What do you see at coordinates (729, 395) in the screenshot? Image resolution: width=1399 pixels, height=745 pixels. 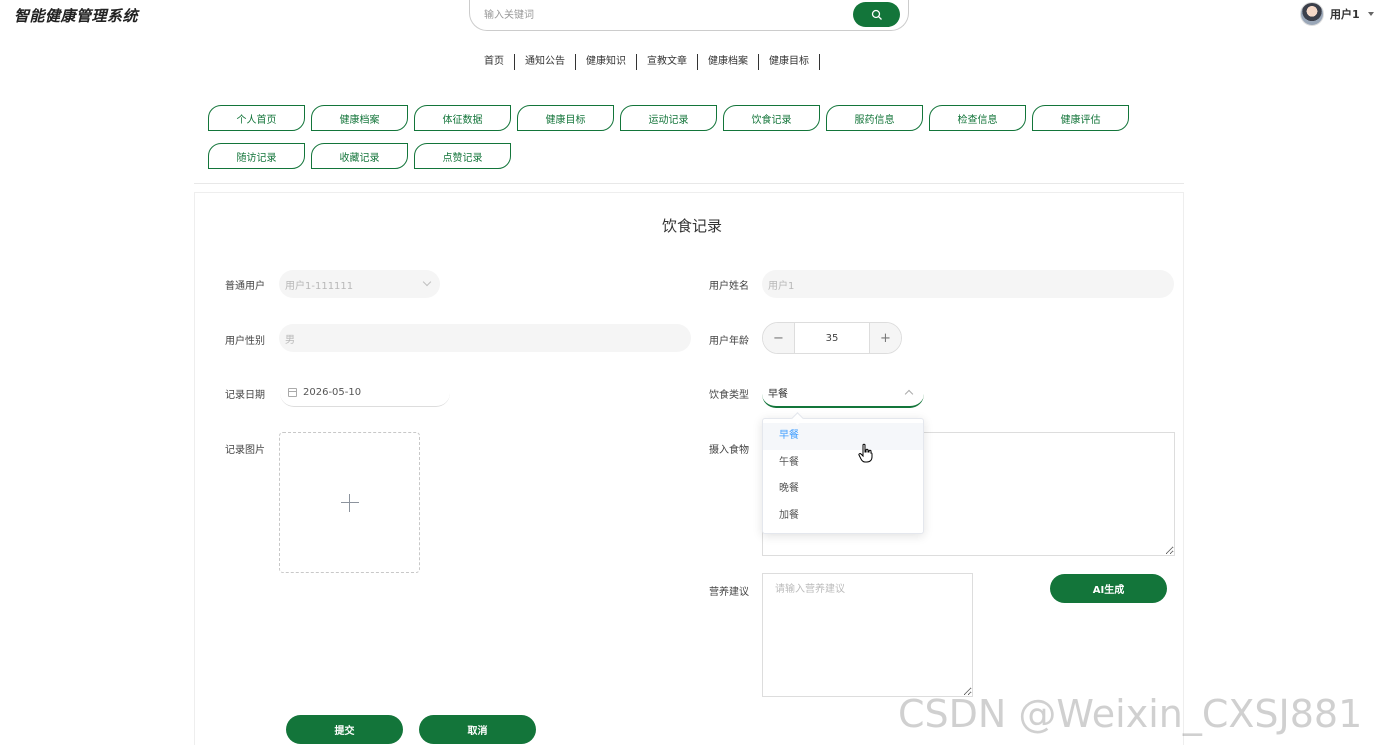 I see `meal-type-label: 饮食类型` at bounding box center [729, 395].